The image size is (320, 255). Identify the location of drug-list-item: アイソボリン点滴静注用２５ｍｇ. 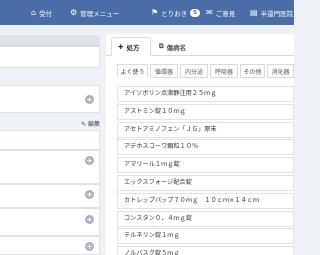
(205, 94).